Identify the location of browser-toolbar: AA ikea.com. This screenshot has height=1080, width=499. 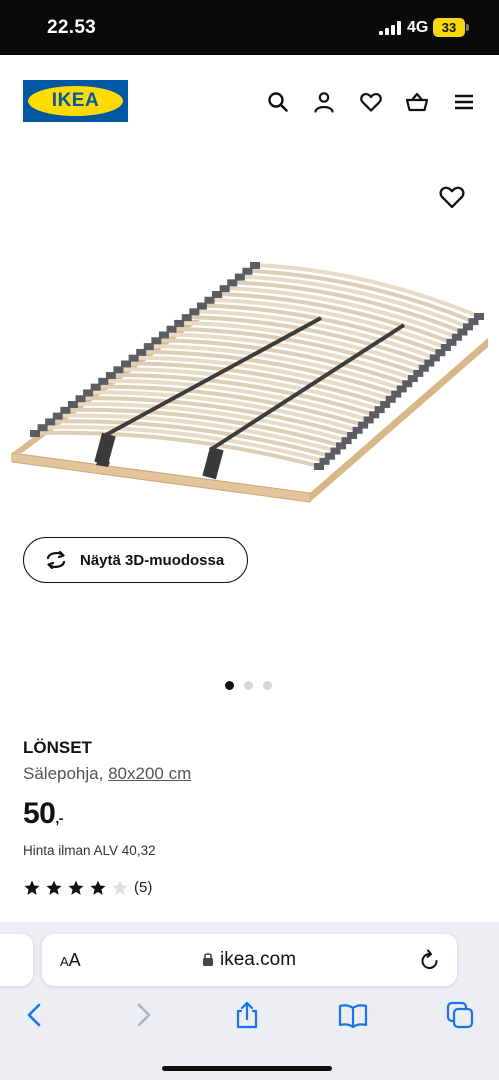
(249, 1001).